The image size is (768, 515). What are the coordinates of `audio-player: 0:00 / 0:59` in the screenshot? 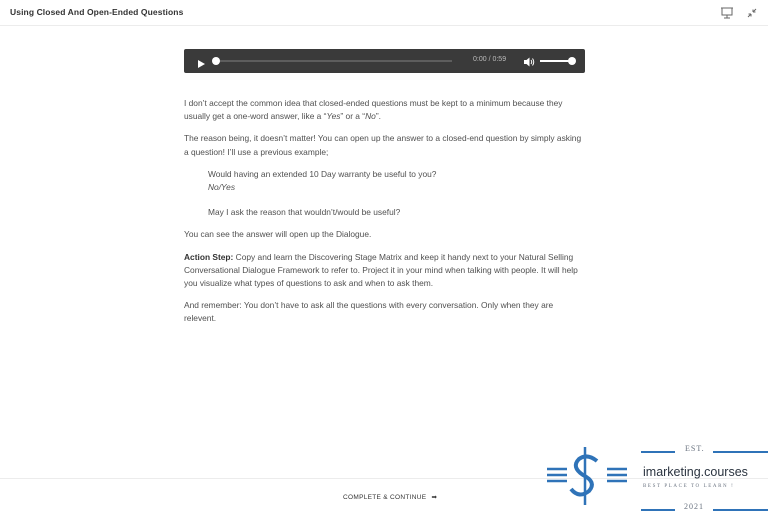 It's located at (384, 61).